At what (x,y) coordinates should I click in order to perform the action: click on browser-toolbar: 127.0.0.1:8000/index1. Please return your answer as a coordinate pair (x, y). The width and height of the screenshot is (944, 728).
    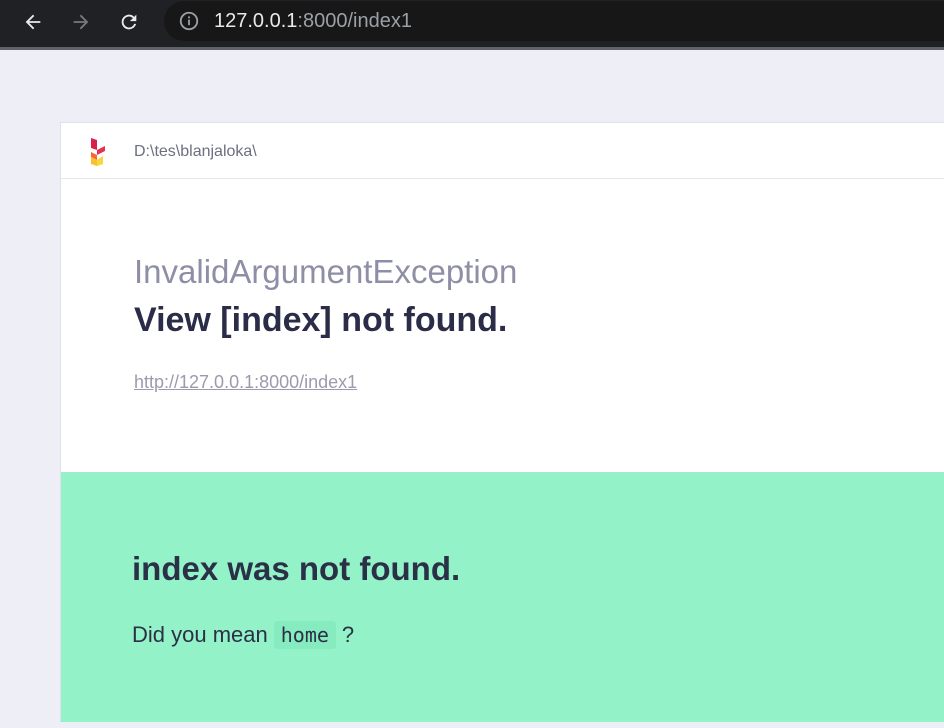
    Looking at the image, I should click on (472, 23).